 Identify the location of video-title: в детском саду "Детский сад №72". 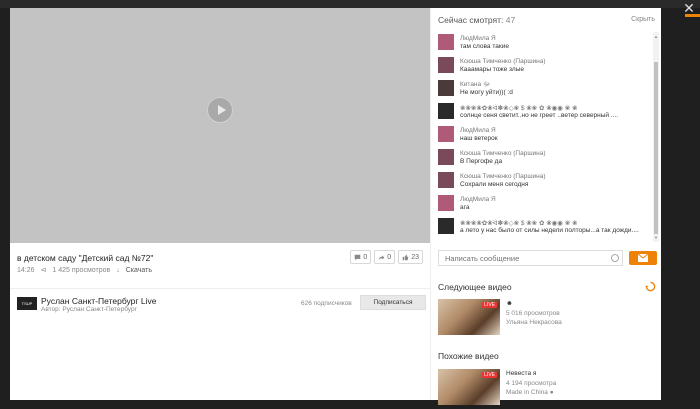
(85, 258).